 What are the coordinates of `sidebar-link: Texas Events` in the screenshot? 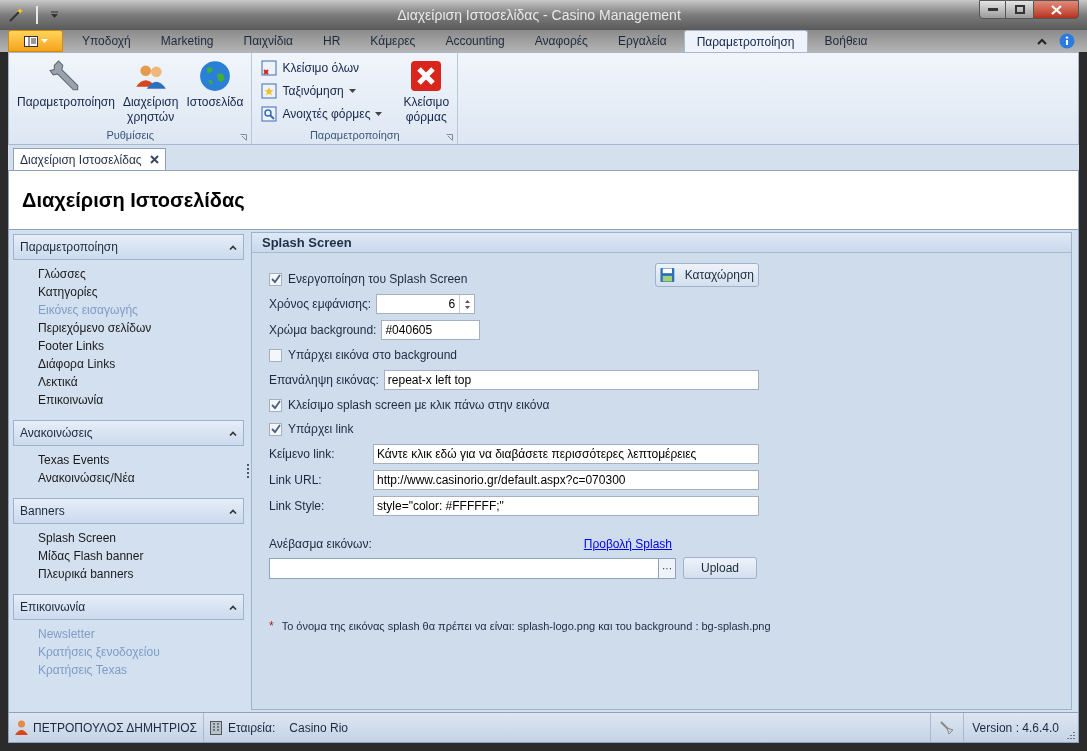 It's located at (74, 460).